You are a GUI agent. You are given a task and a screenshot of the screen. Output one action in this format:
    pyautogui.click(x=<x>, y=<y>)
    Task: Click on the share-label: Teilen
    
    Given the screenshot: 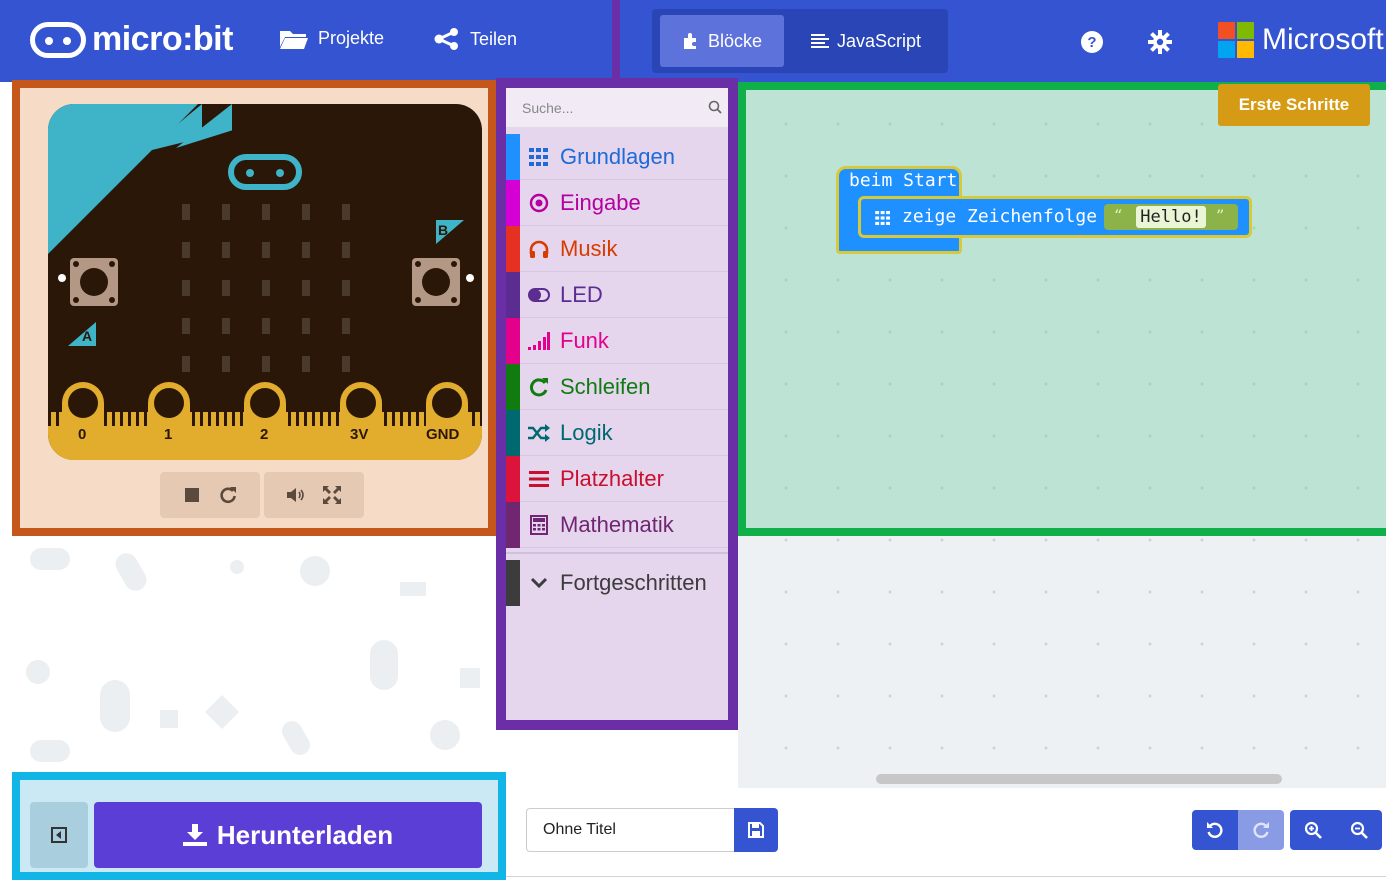 What is the action you would take?
    pyautogui.click(x=494, y=38)
    